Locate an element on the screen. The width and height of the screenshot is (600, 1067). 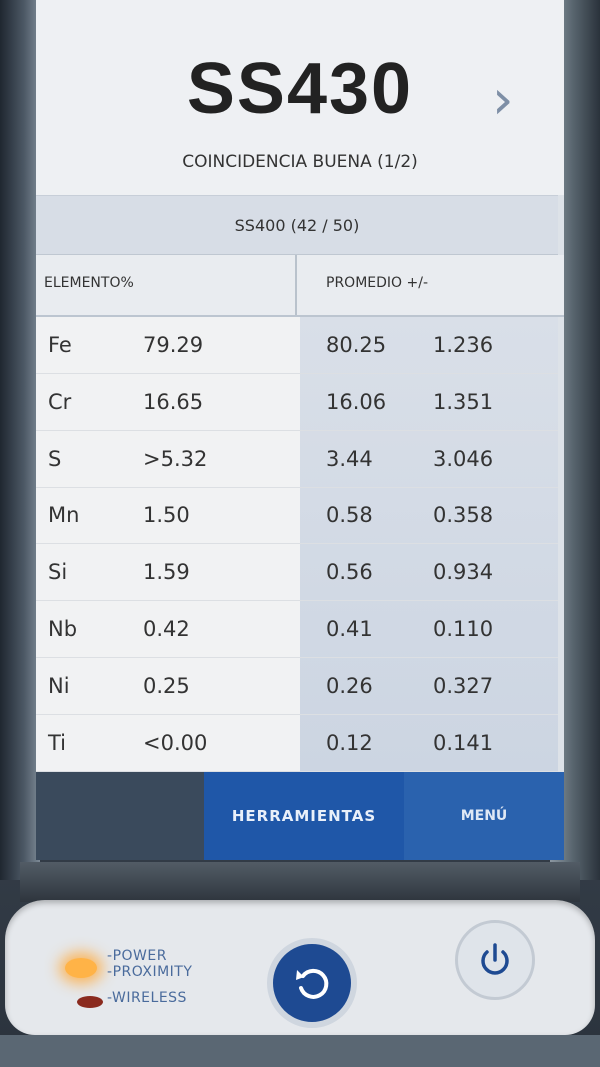
element-cell: Si is located at coordinates (58, 572).